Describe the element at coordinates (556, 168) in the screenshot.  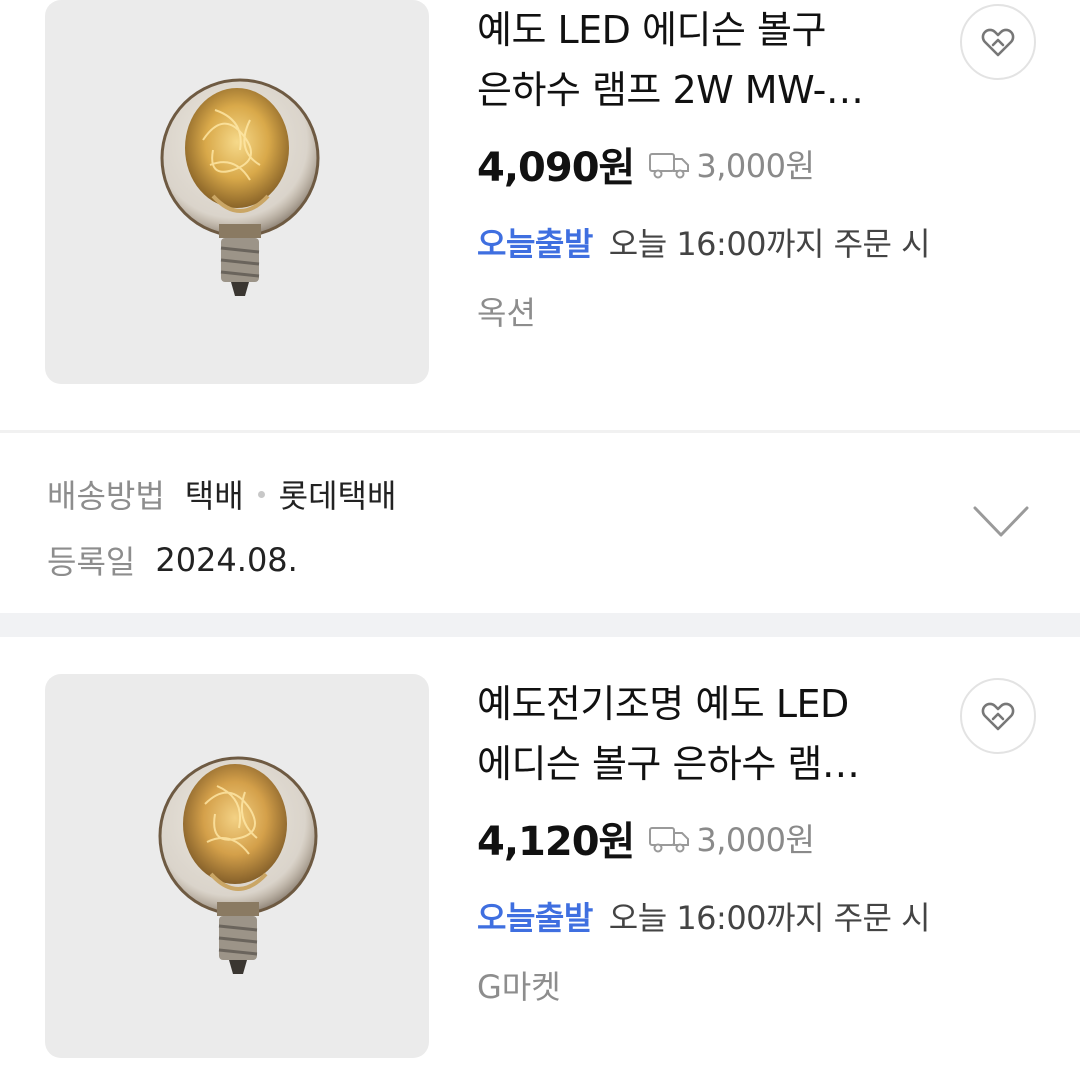
I see `product-price: 4,090원` at that location.